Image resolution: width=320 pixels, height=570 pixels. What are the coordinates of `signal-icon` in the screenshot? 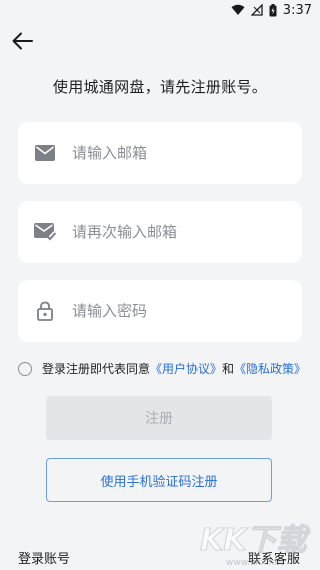 It's located at (256, 10).